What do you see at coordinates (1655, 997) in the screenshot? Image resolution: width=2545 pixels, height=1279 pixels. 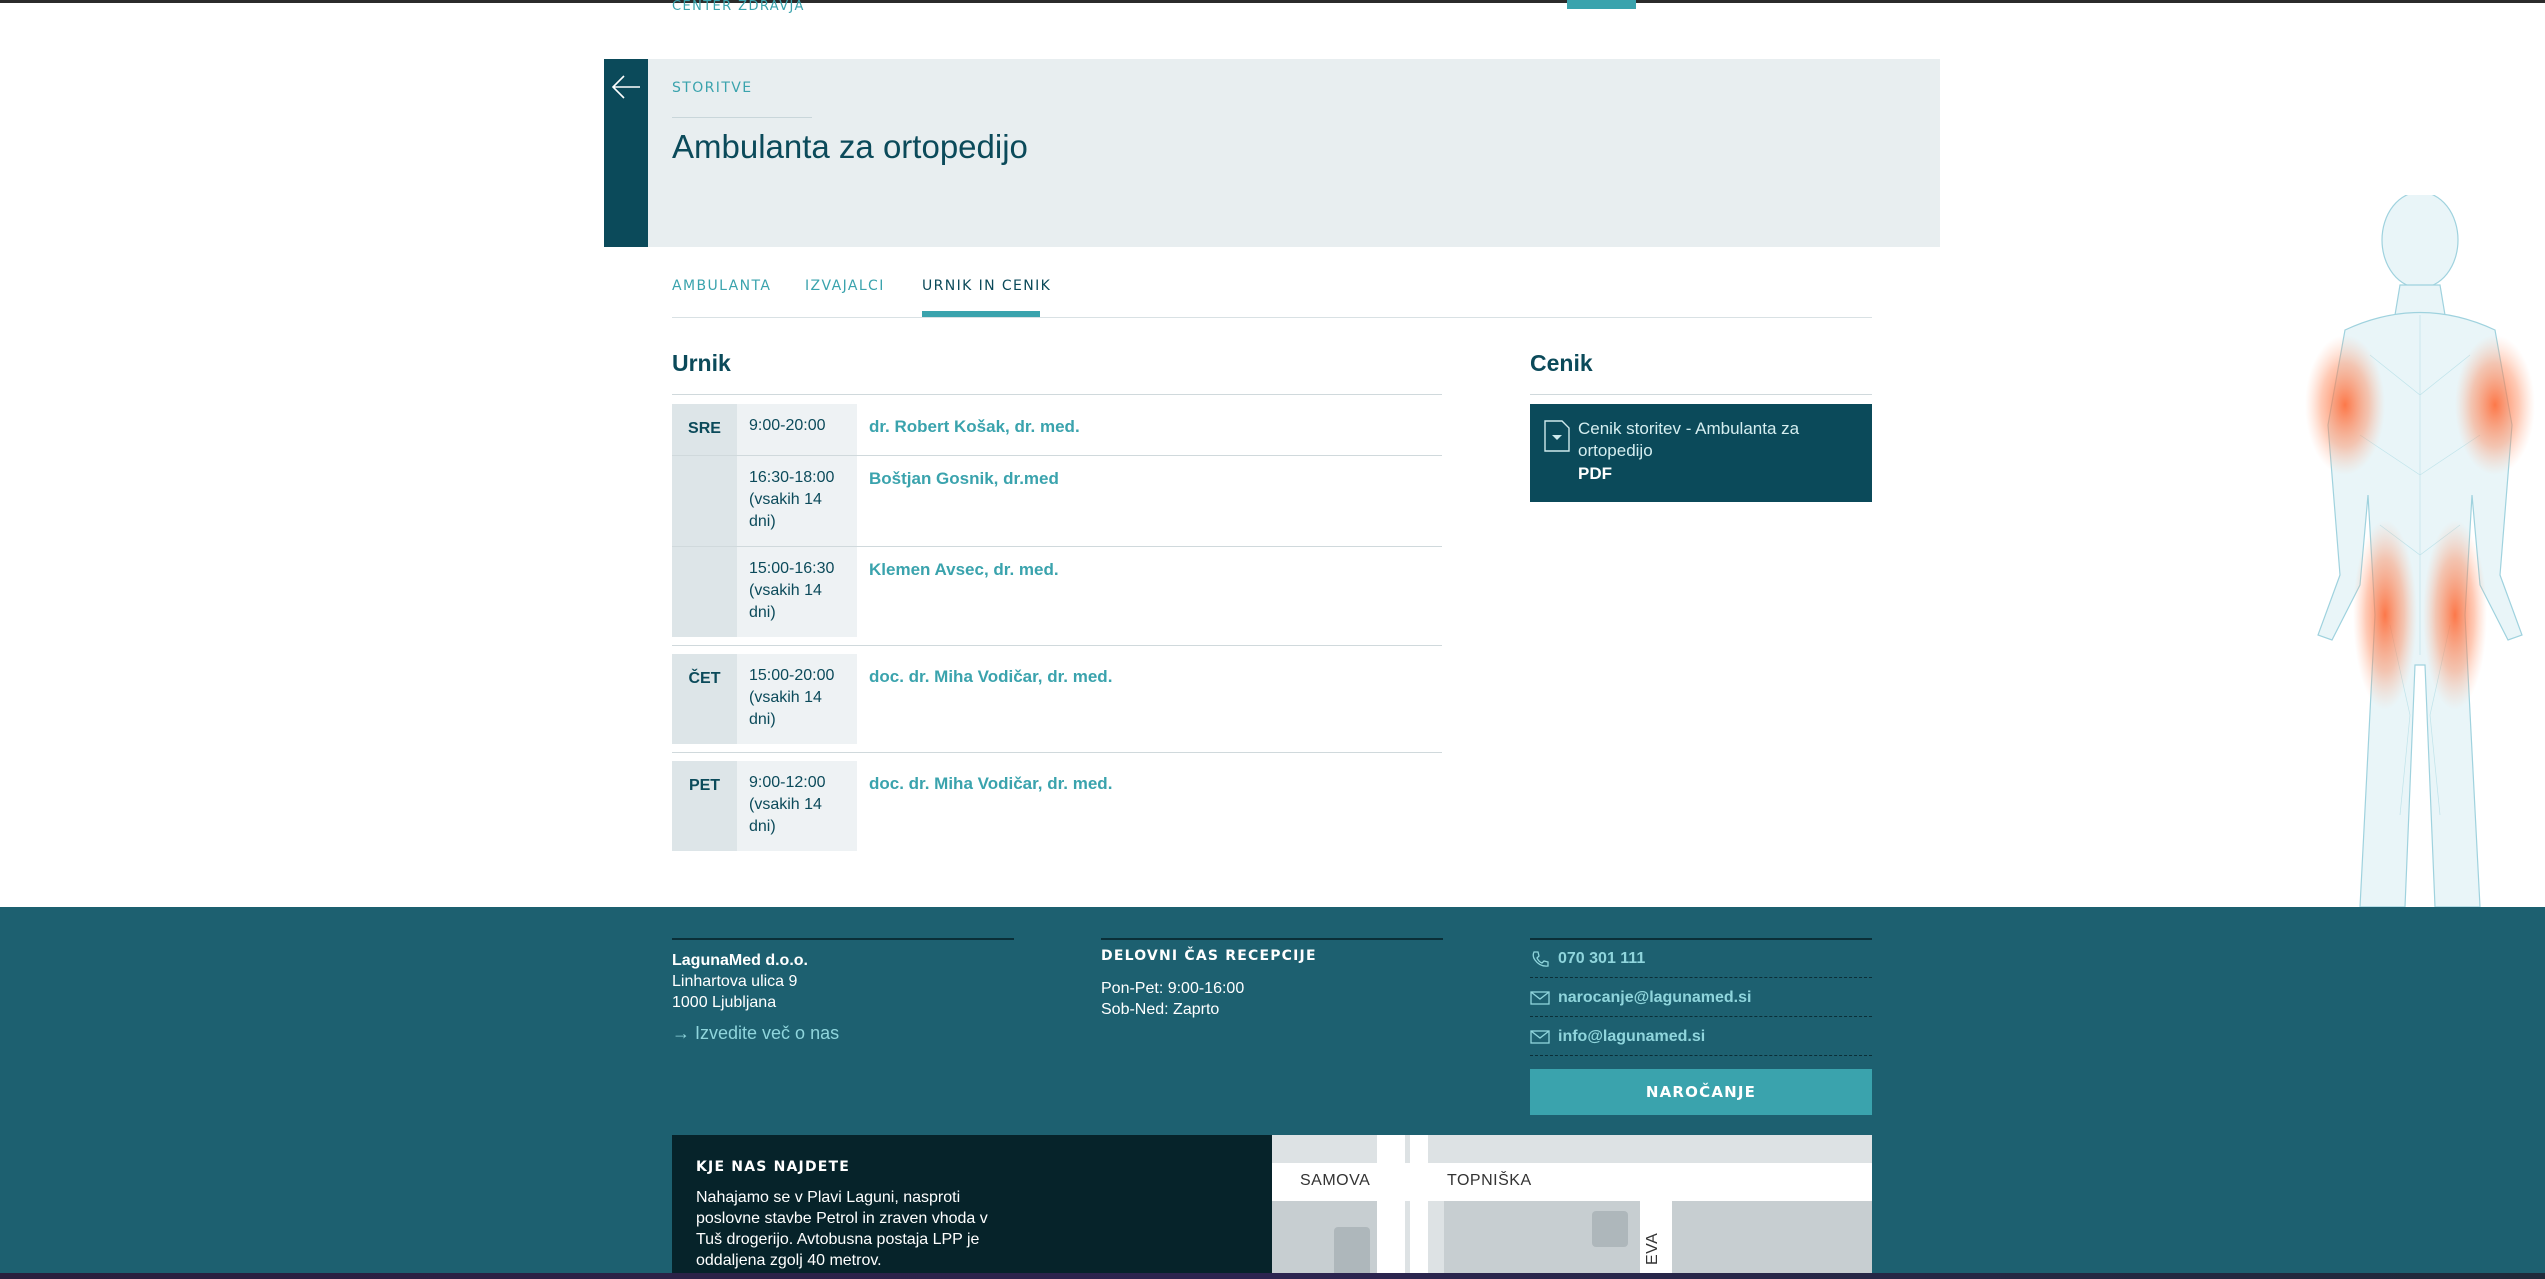 I see `email-booking: narocanje@lagunamed.si` at bounding box center [1655, 997].